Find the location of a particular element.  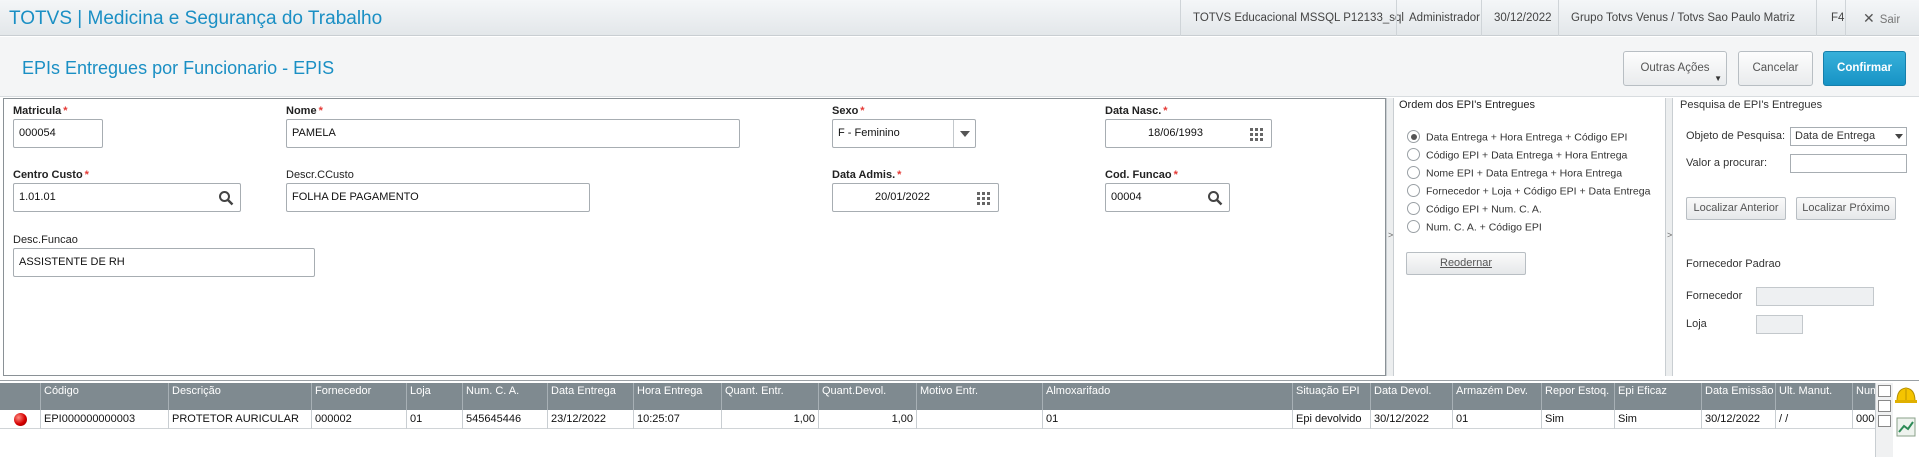

user-info: Administrador is located at coordinates (1438, 18).